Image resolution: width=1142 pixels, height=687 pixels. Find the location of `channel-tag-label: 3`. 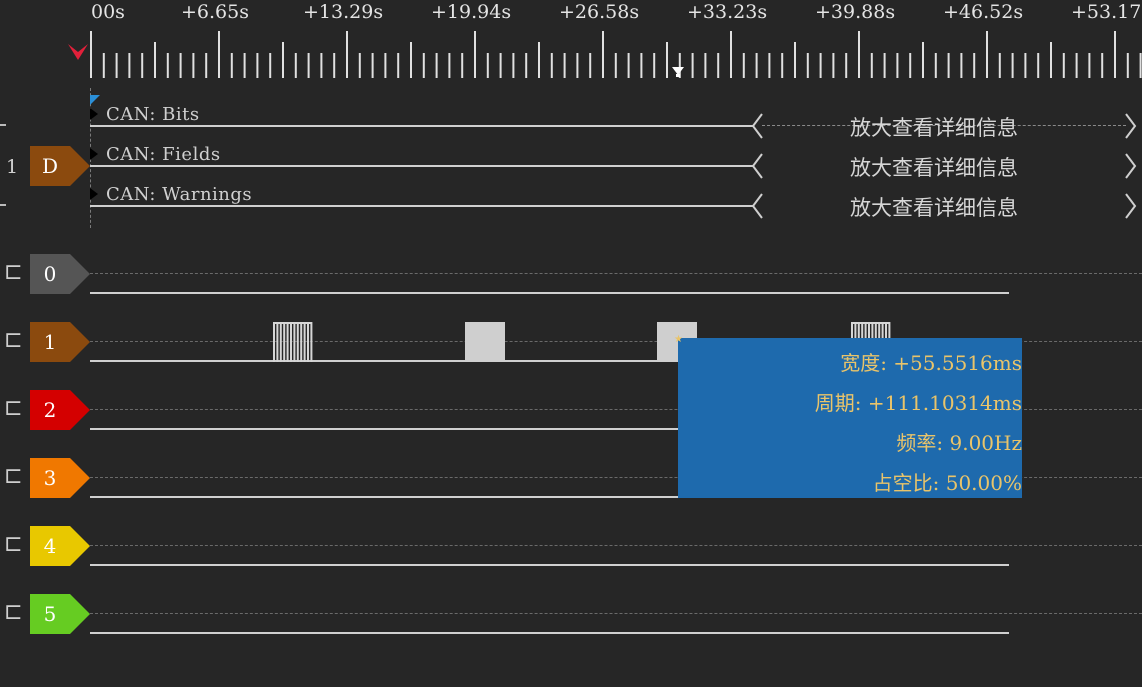

channel-tag-label: 3 is located at coordinates (50, 478).